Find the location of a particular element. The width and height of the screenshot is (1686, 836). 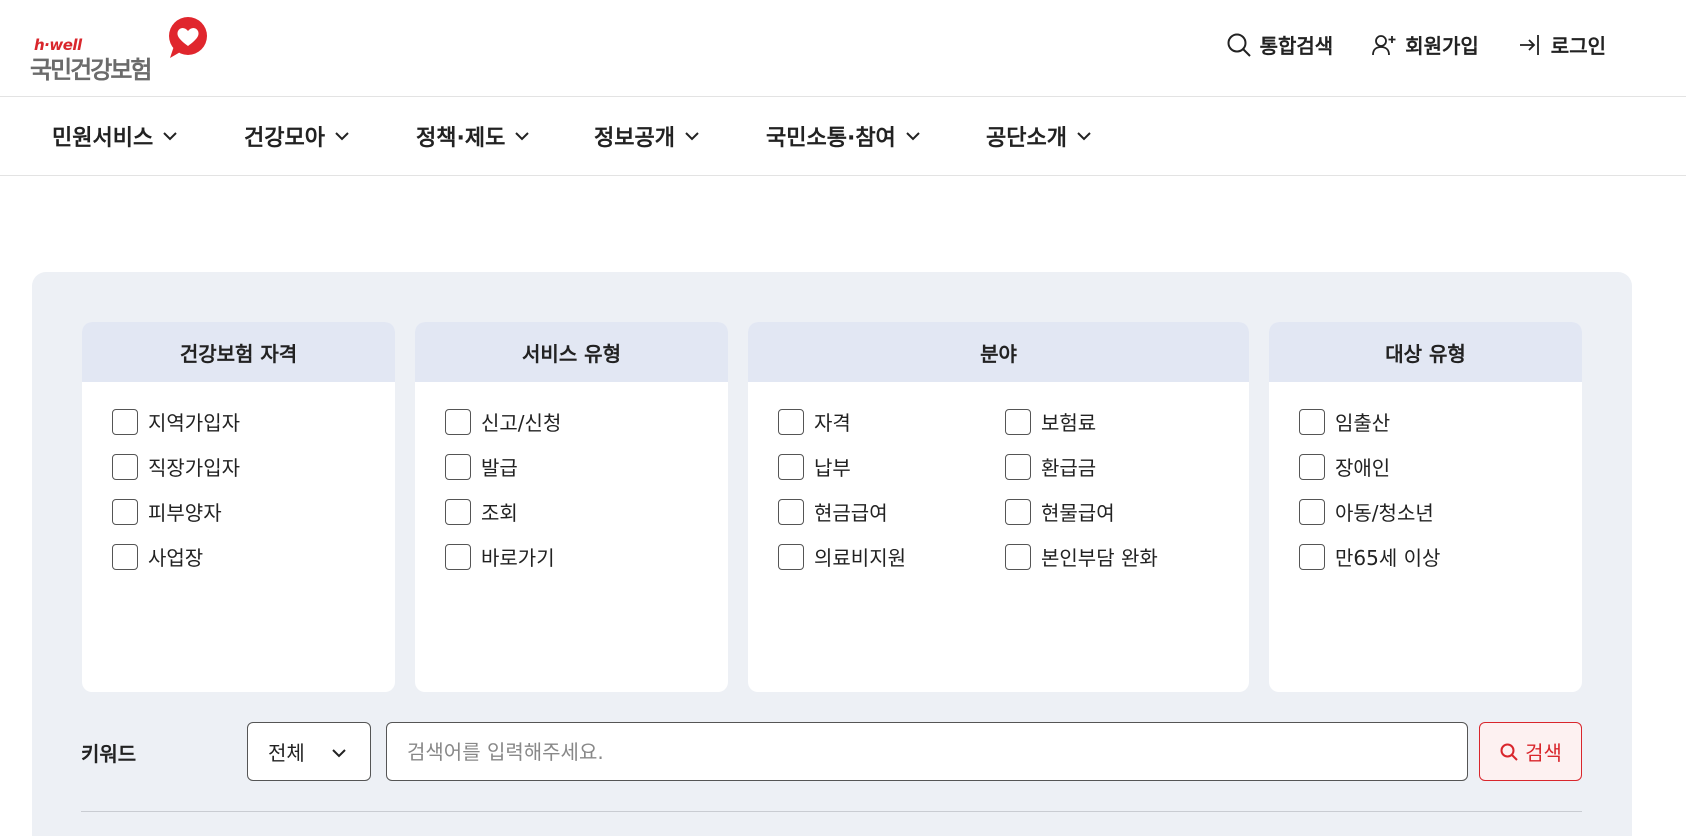

option-label: 의료비지원 is located at coordinates (860, 558).